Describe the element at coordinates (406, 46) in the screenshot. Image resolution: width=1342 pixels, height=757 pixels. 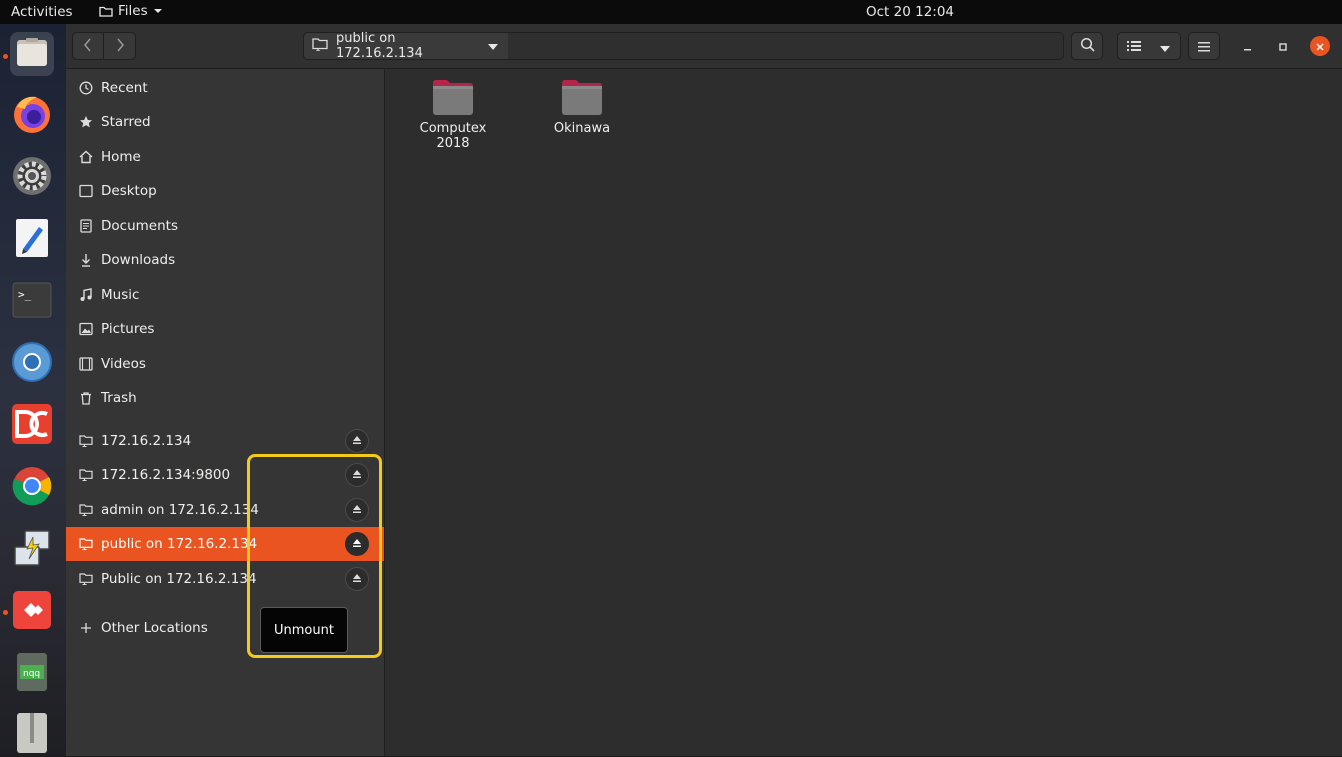
I see `path-bar-button: public on 172.16.2.134` at that location.